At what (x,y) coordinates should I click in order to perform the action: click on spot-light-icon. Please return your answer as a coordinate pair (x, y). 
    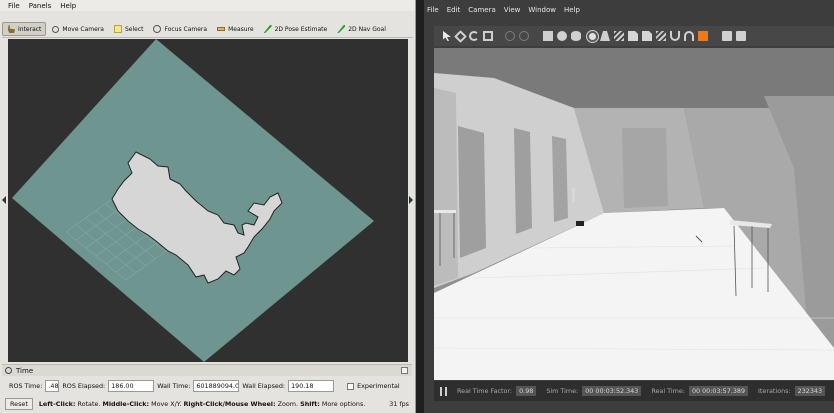
    Looking at the image, I should click on (605, 36).